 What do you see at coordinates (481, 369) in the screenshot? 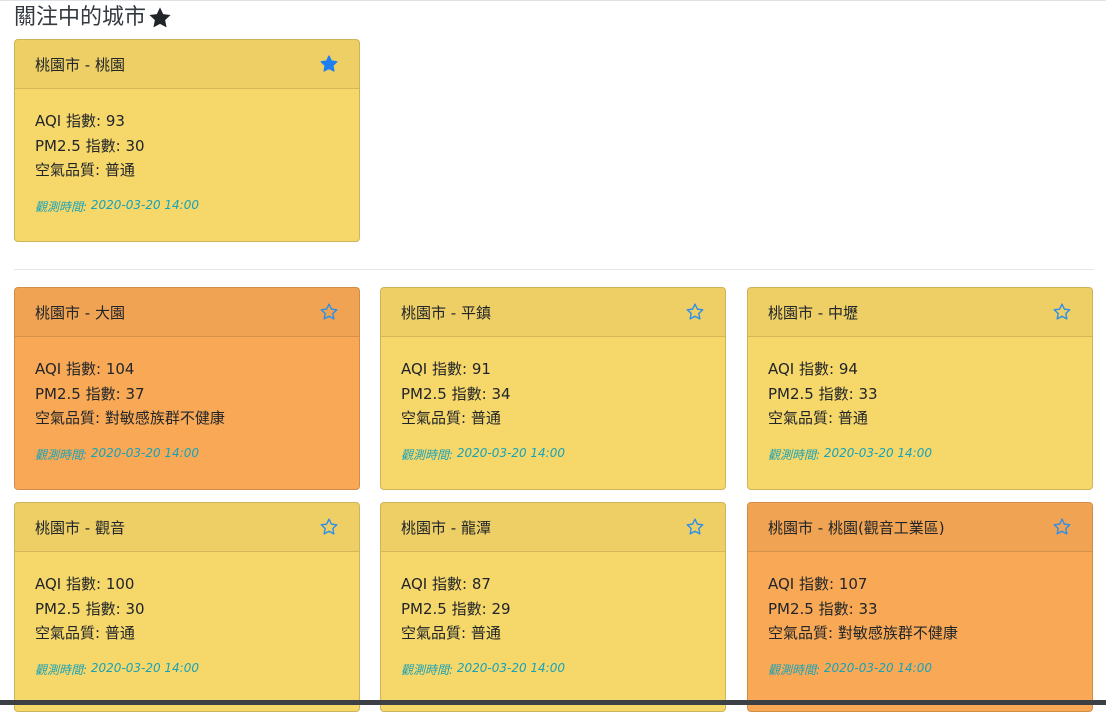
I see `aqi-value: 91` at bounding box center [481, 369].